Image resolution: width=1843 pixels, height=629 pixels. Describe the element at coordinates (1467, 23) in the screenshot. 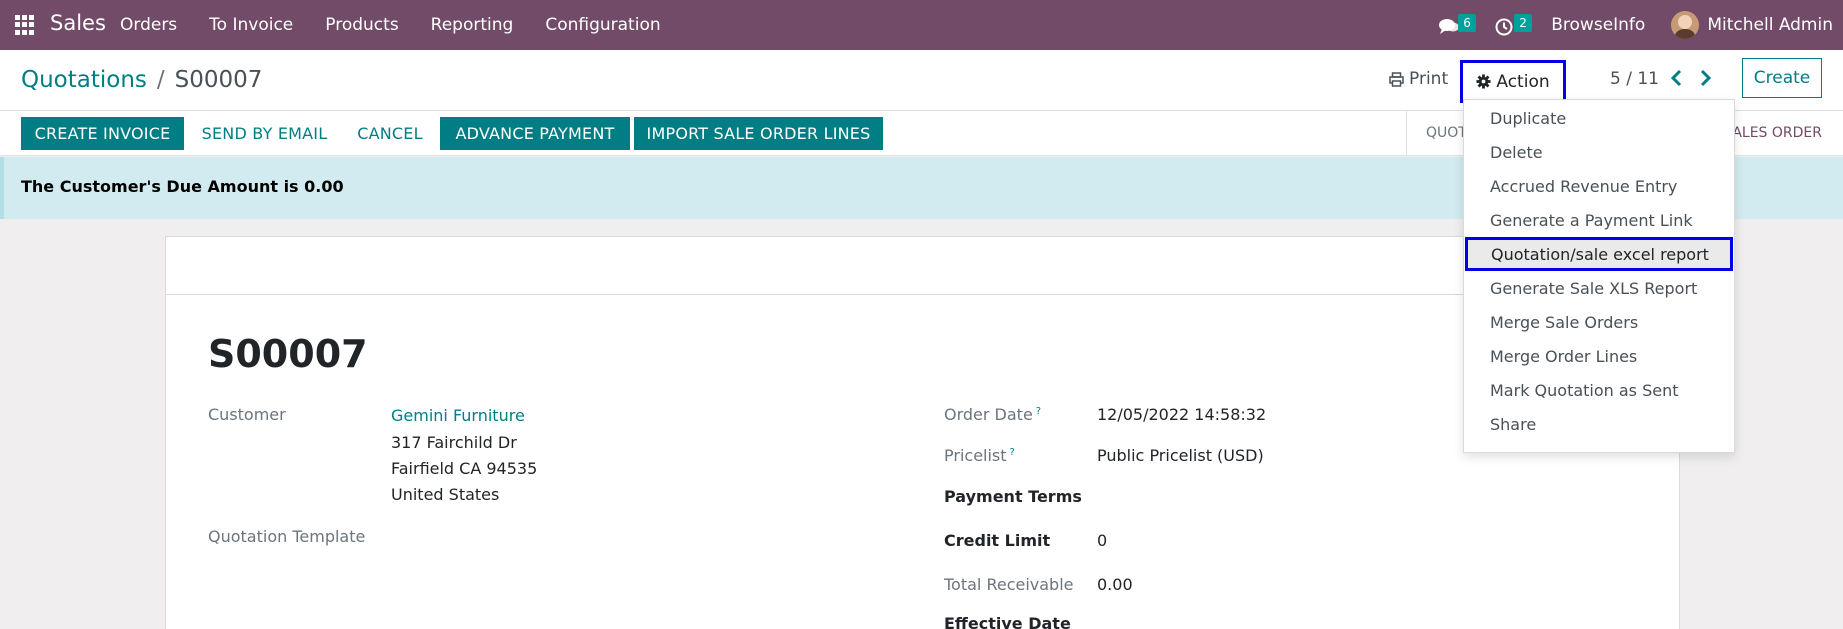

I see `messages-badge: 6` at that location.